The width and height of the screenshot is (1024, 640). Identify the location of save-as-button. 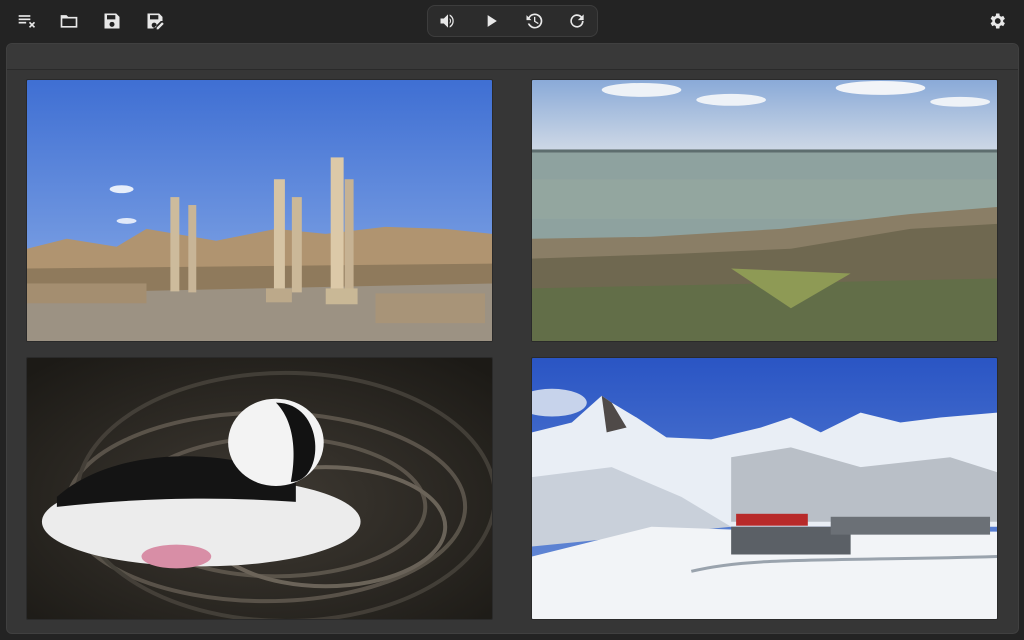
(155, 21).